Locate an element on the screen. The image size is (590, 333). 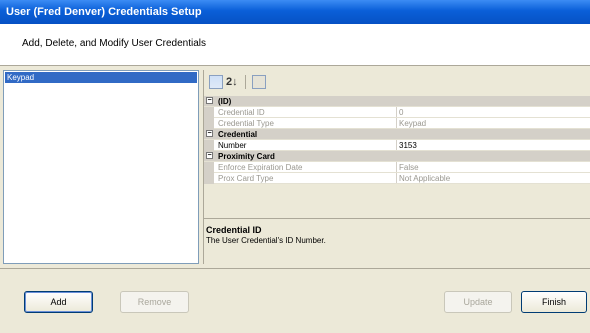
category-label: Credential is located at coordinates (238, 134).